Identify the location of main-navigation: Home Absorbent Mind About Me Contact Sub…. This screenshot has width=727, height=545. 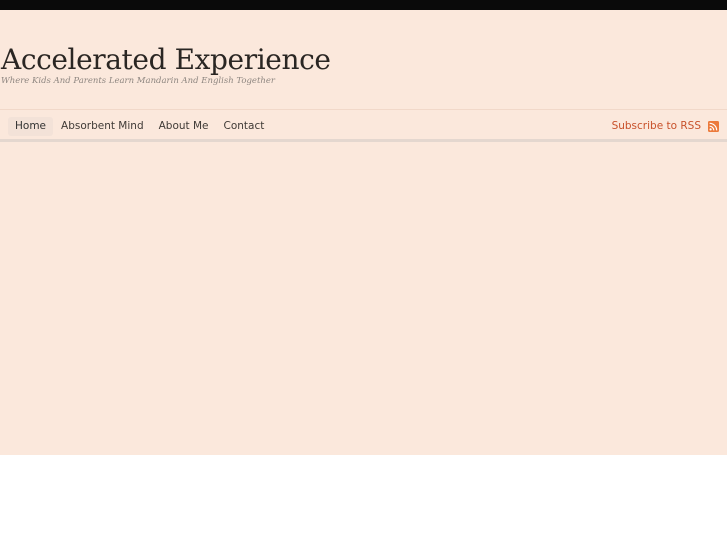
(363, 125).